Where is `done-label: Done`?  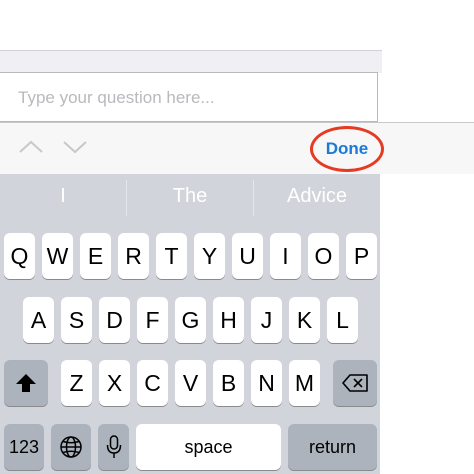 done-label: Done is located at coordinates (347, 148).